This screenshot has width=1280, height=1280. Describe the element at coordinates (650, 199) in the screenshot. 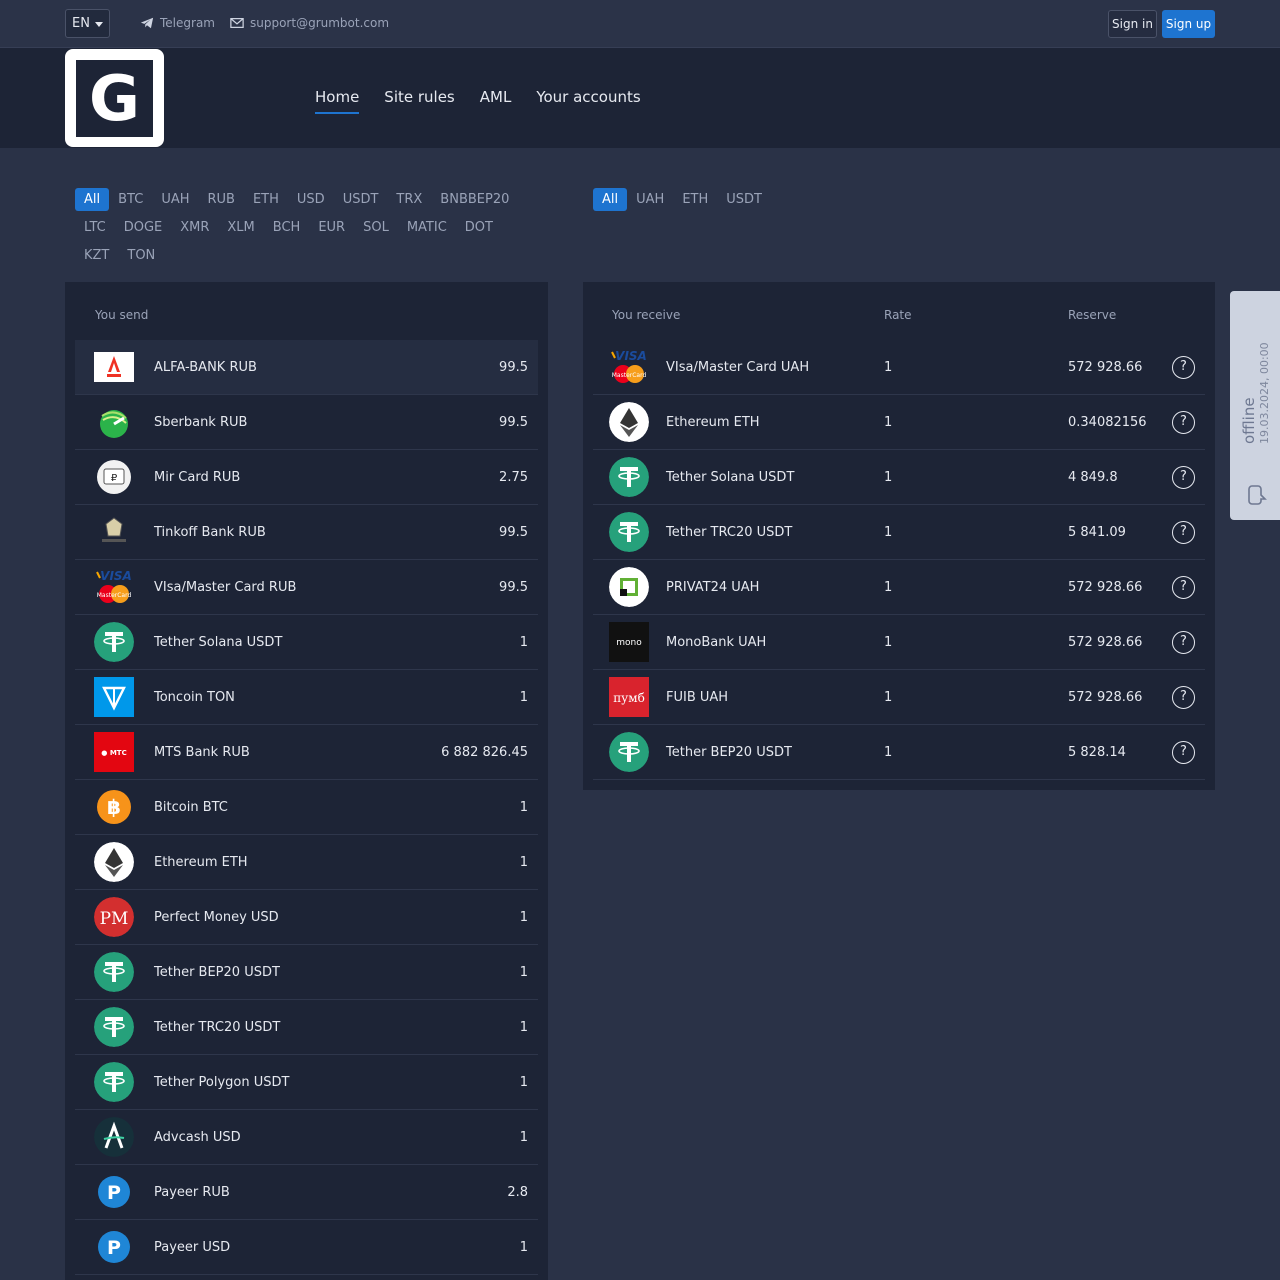

I see `receive-filter-uah: UAH` at that location.